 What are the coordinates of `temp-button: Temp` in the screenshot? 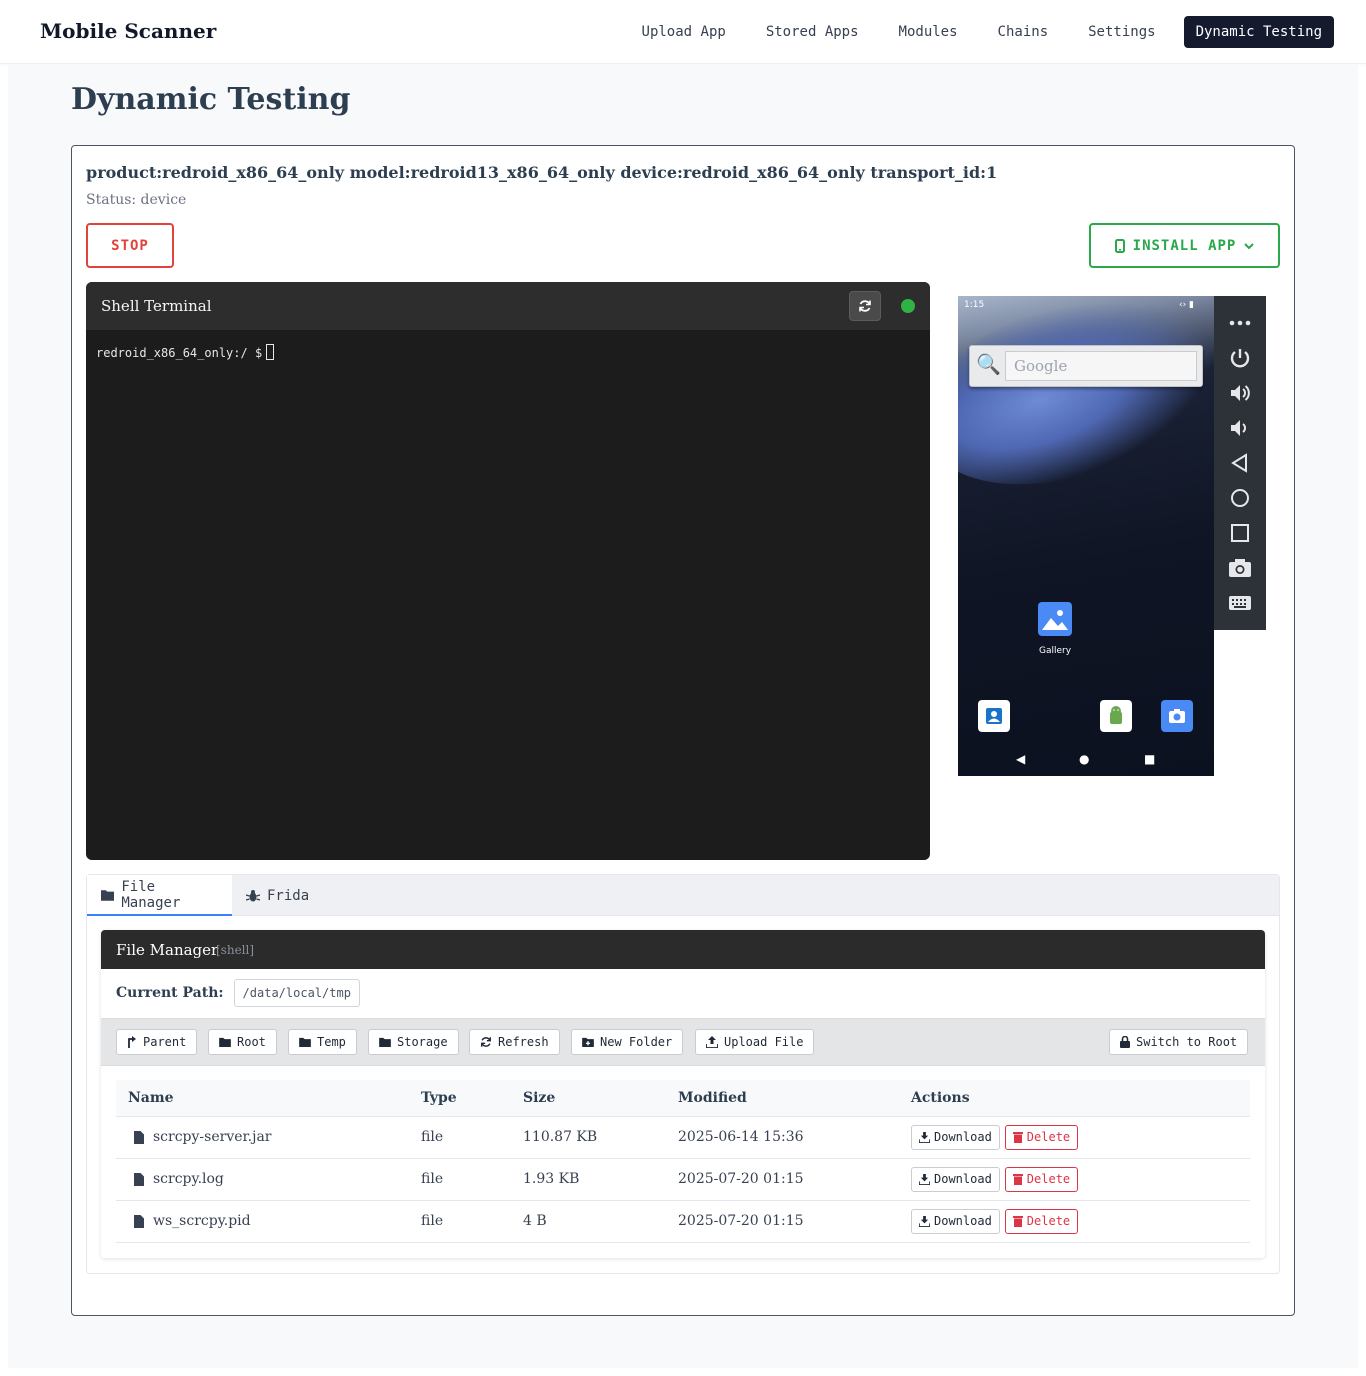 It's located at (322, 1042).